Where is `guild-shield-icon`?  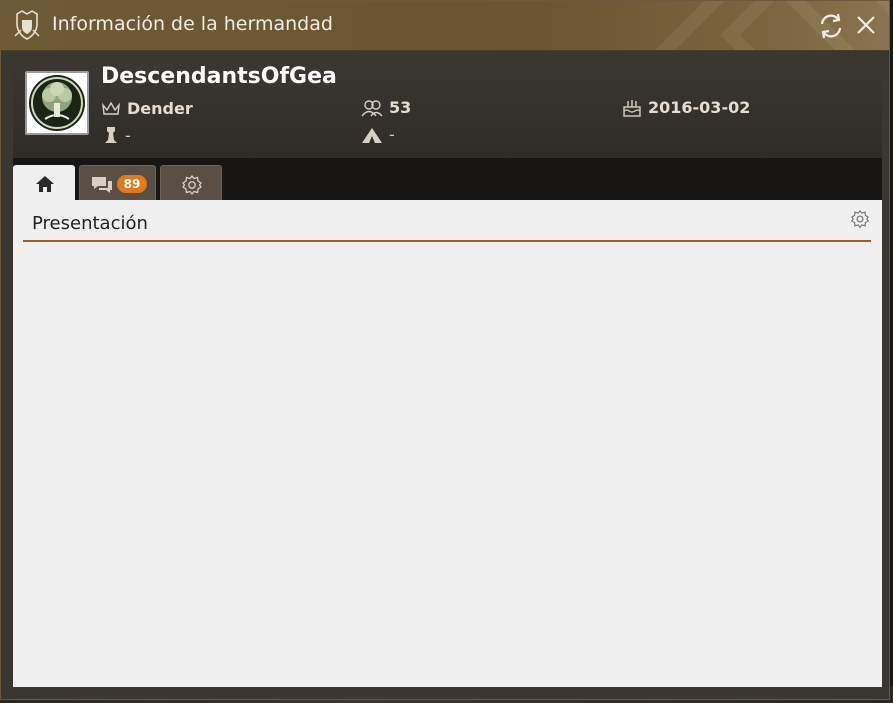 guild-shield-icon is located at coordinates (27, 25).